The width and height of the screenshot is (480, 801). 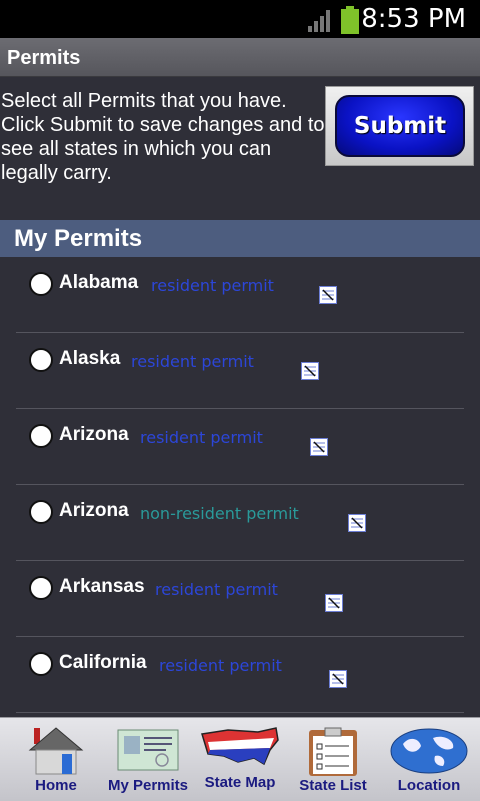 I want to click on tab-location: Location, so click(x=429, y=759).